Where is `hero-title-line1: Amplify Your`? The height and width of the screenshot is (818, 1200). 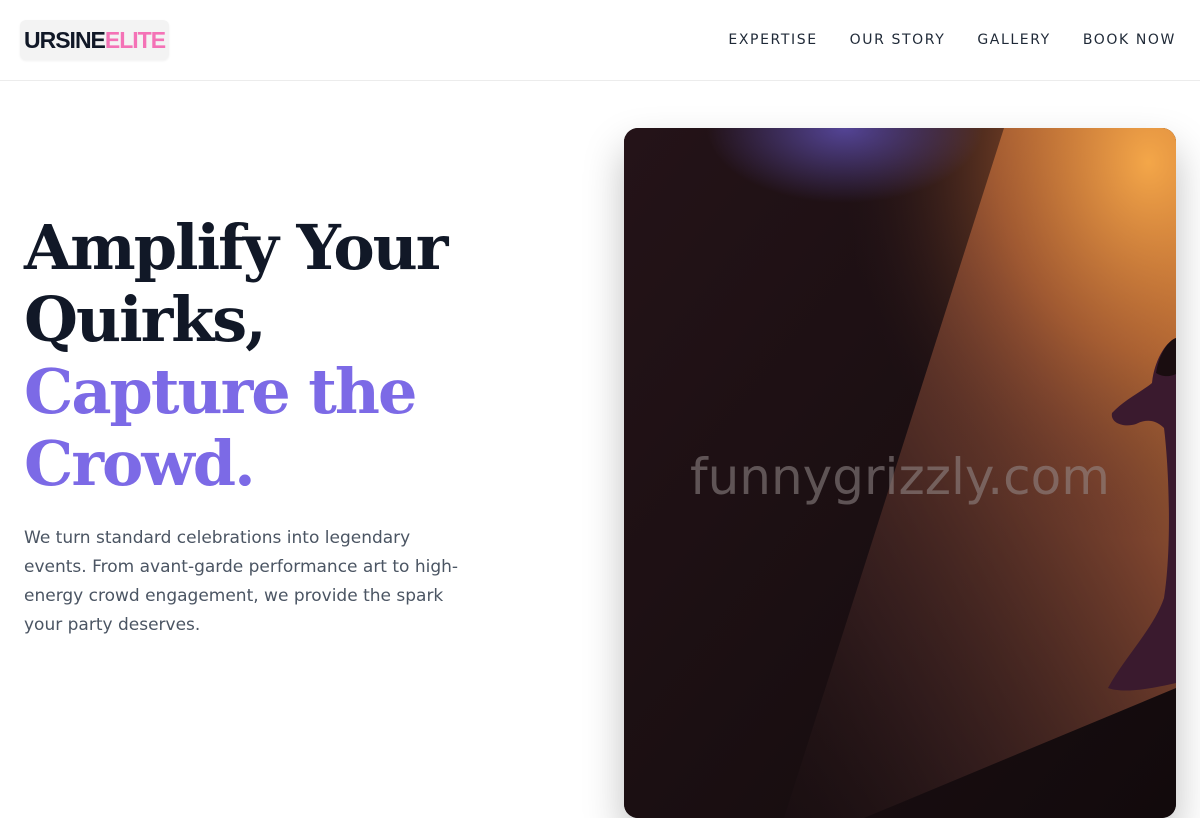 hero-title-line1: Amplify Your is located at coordinates (236, 247).